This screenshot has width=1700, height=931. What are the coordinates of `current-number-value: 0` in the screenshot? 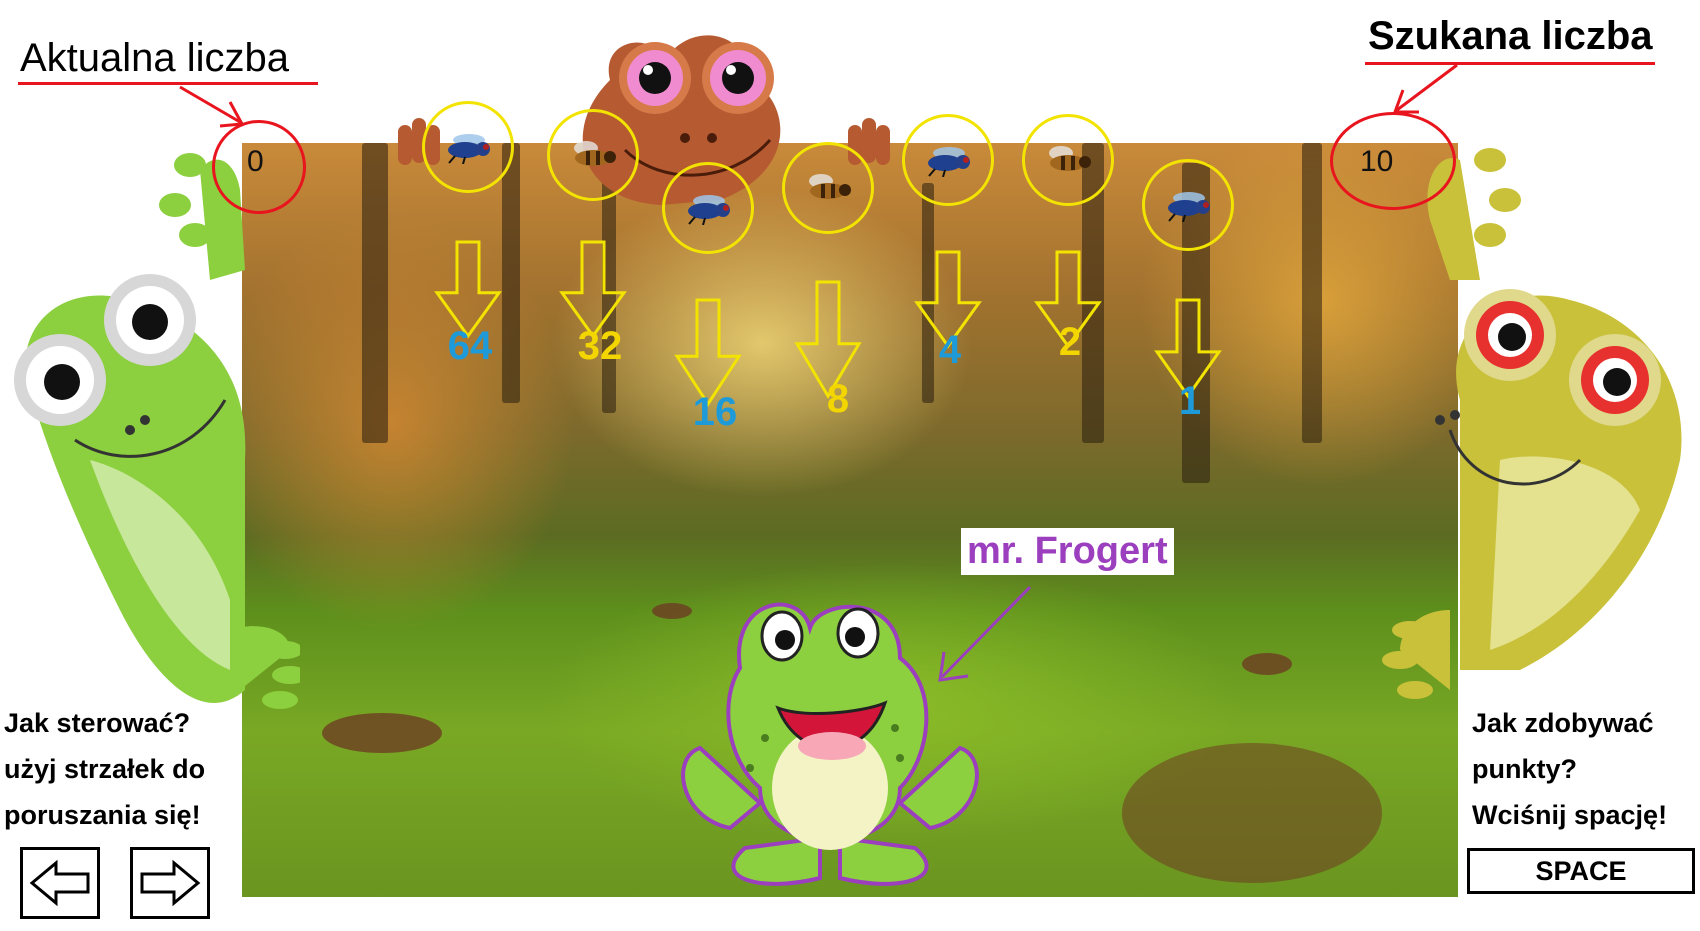 It's located at (255, 161).